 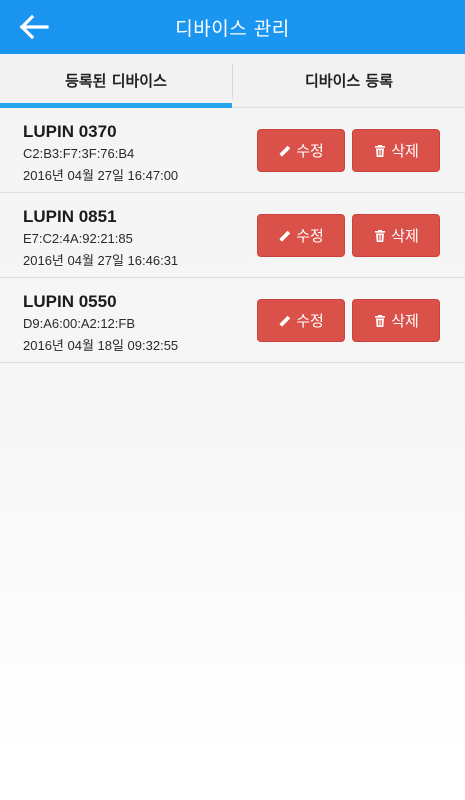 What do you see at coordinates (101, 175) in the screenshot?
I see `device-registered-date: 2016년 04월 27일 16:47:00` at bounding box center [101, 175].